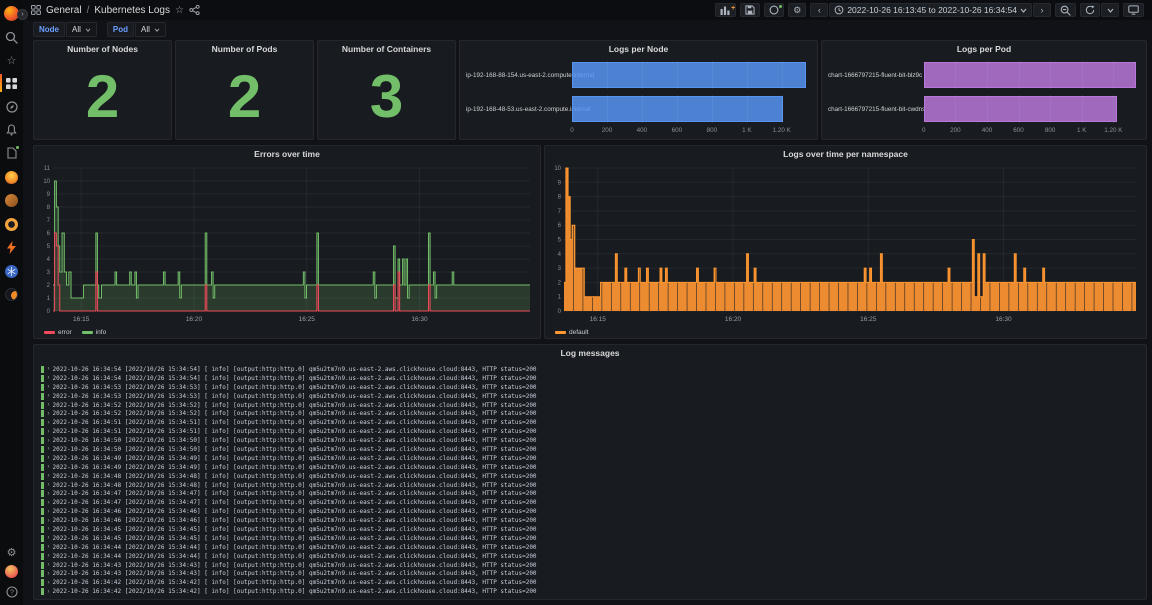 The image size is (1152, 605). Describe the element at coordinates (638, 49) in the screenshot. I see `panel-title: Logs per Node` at that location.